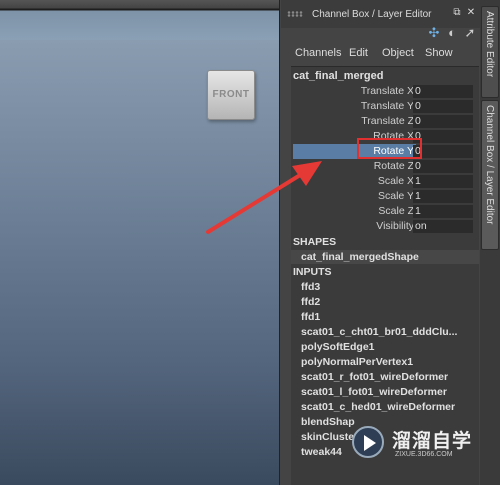 The image size is (500, 485). I want to click on menu-edit: Edit, so click(358, 53).